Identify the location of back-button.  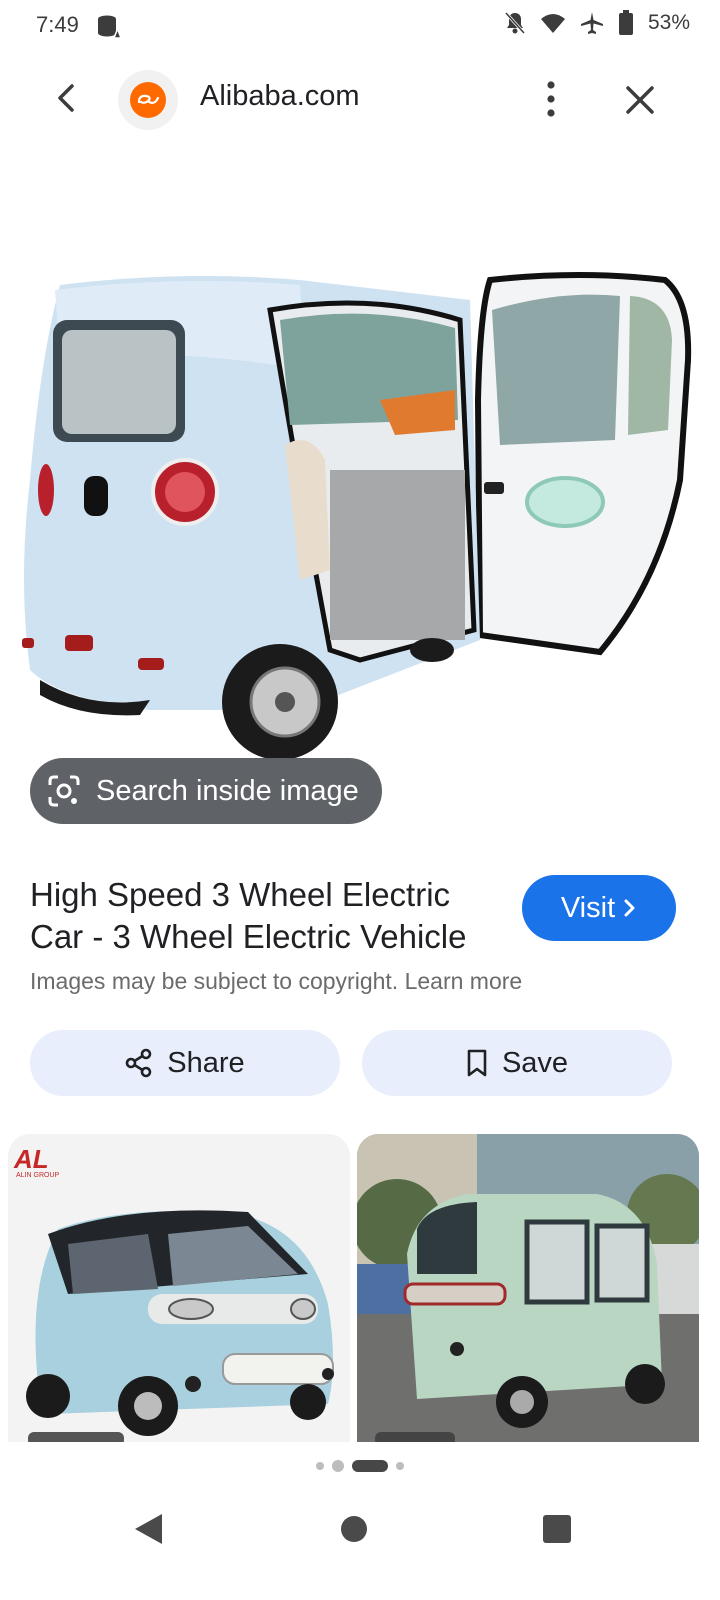
(68, 98).